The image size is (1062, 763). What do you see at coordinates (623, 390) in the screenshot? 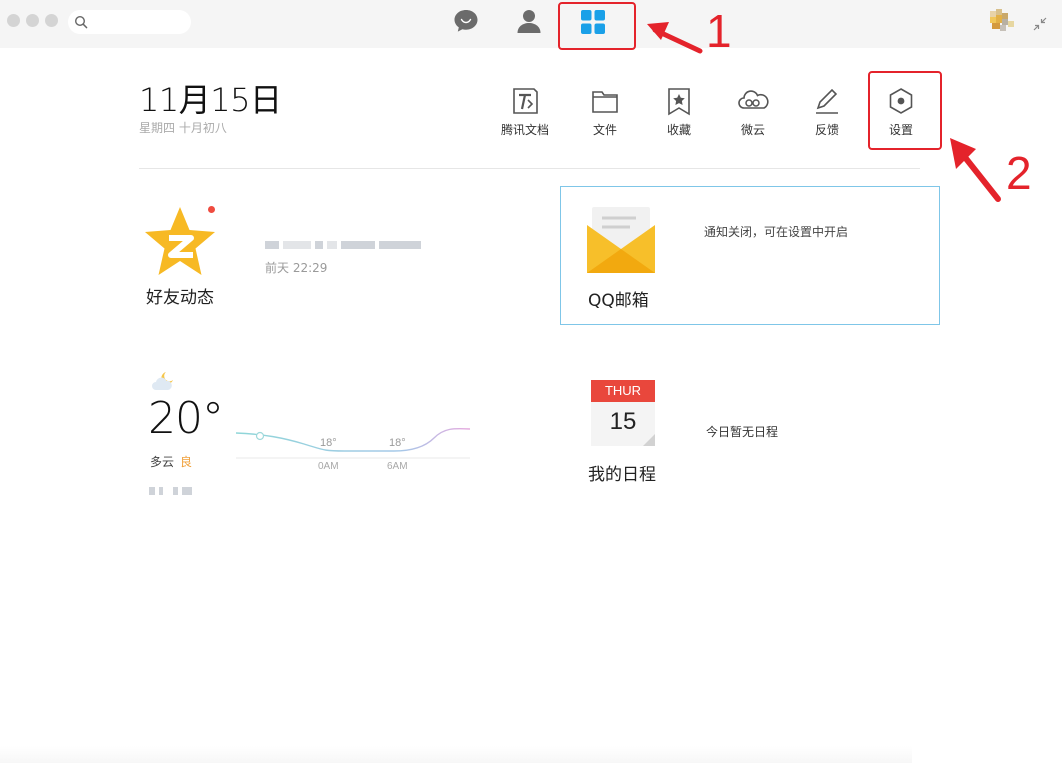
I see `calendar-weekday: THUR` at bounding box center [623, 390].